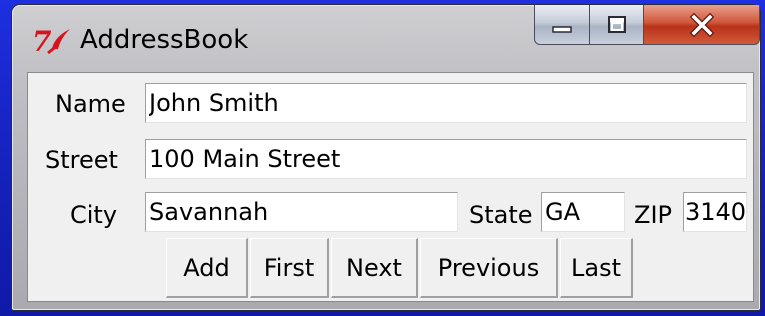  Describe the element at coordinates (90, 104) in the screenshot. I see `name-label: Name` at that location.